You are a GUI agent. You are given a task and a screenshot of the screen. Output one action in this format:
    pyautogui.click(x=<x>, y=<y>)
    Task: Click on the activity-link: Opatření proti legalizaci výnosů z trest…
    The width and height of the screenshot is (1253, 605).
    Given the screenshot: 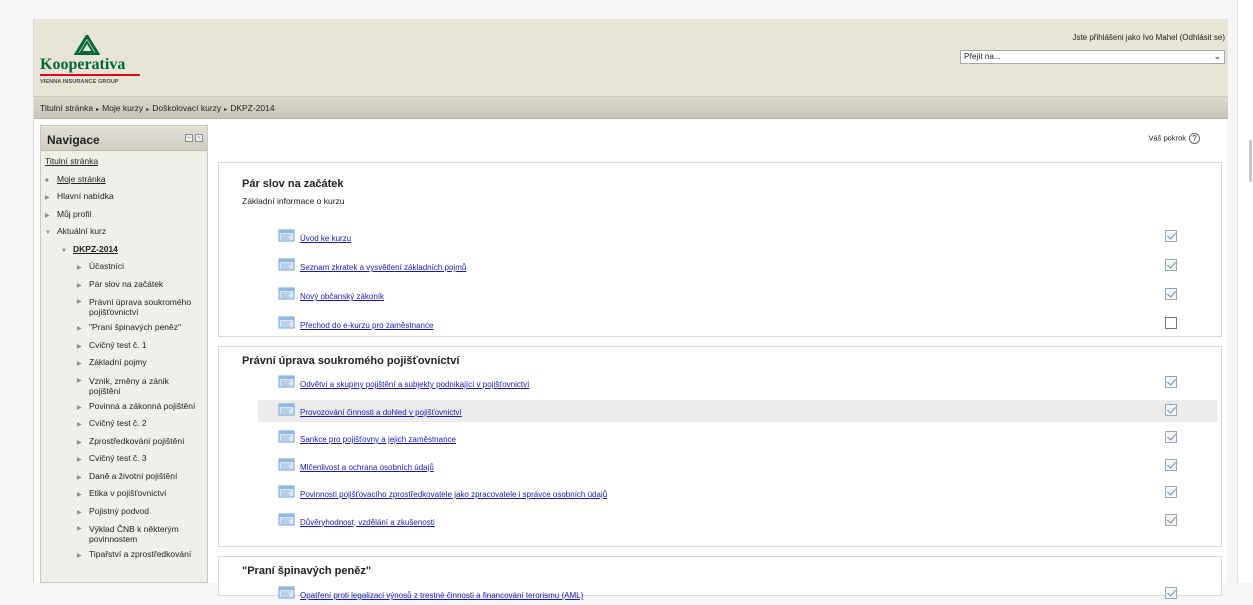 What is the action you would take?
    pyautogui.click(x=441, y=595)
    